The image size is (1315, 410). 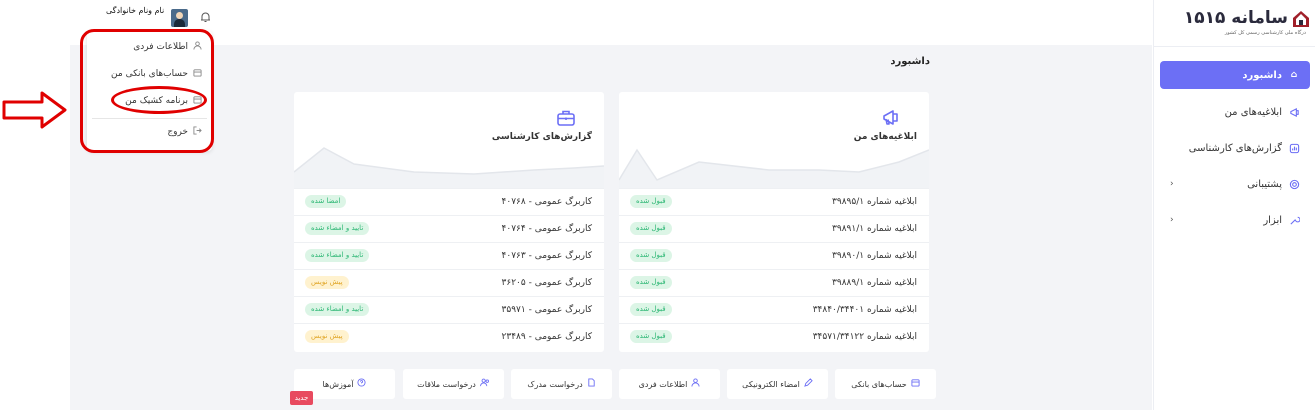 I want to click on quick-link-label: اطلاعات فردی, so click(x=663, y=384).